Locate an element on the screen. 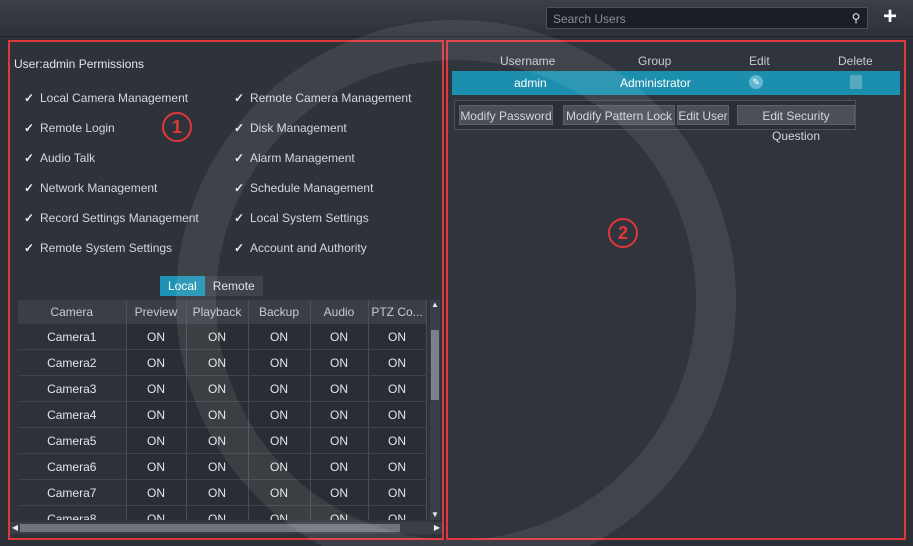 The width and height of the screenshot is (913, 546). table-row: Camera1 ON ON ON ON ON is located at coordinates (222, 337).